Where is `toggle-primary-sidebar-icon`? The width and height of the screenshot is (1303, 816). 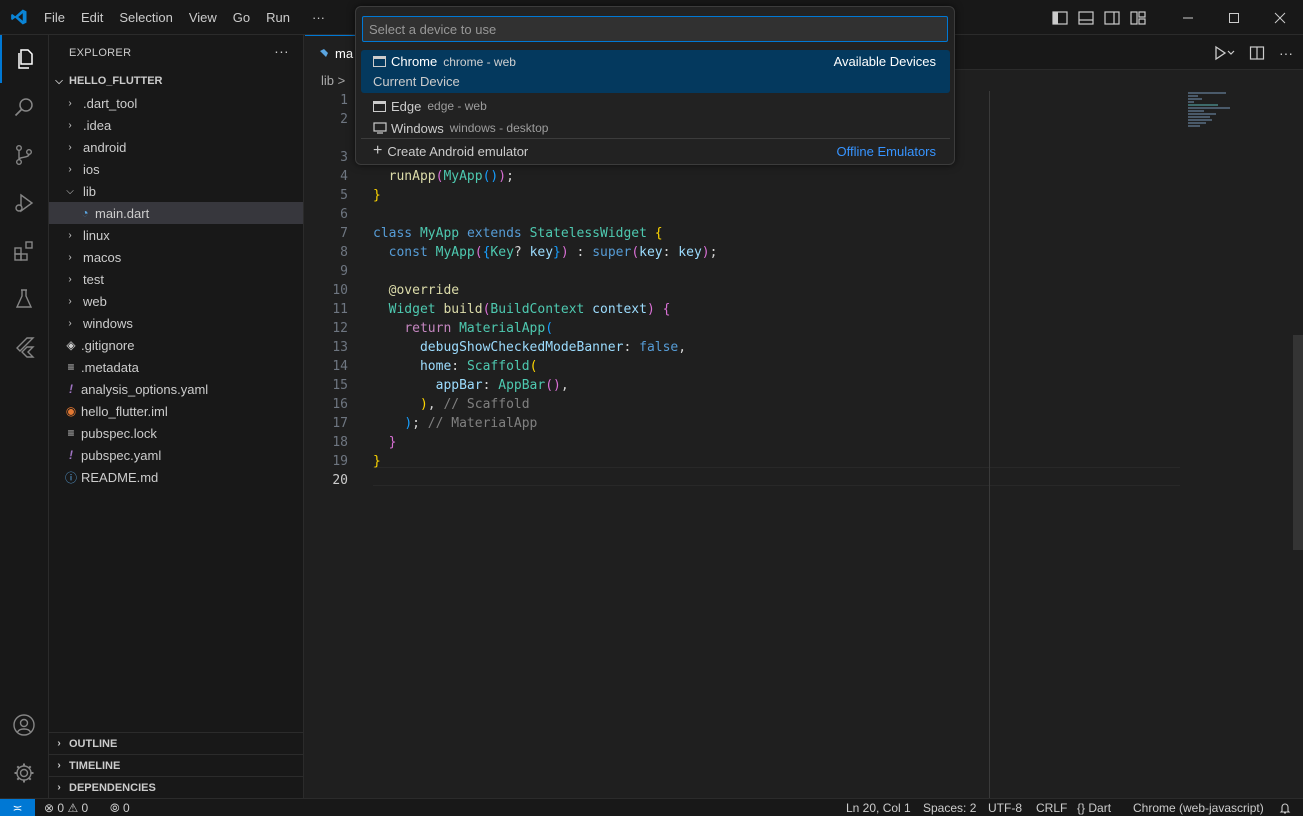 toggle-primary-sidebar-icon is located at coordinates (1060, 17).